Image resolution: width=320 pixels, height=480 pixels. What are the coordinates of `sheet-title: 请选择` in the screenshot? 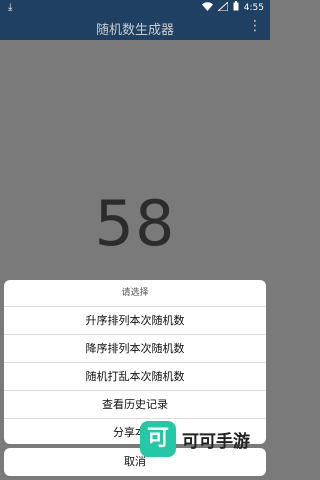 It's located at (135, 293).